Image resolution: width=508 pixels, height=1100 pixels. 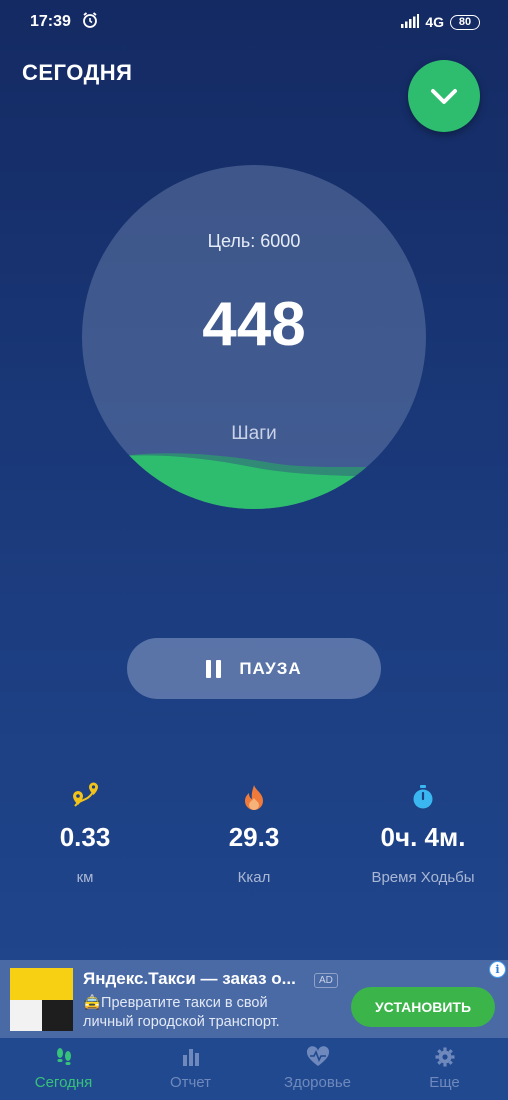 I want to click on nav-label: Здоровье, so click(x=317, y=1082).